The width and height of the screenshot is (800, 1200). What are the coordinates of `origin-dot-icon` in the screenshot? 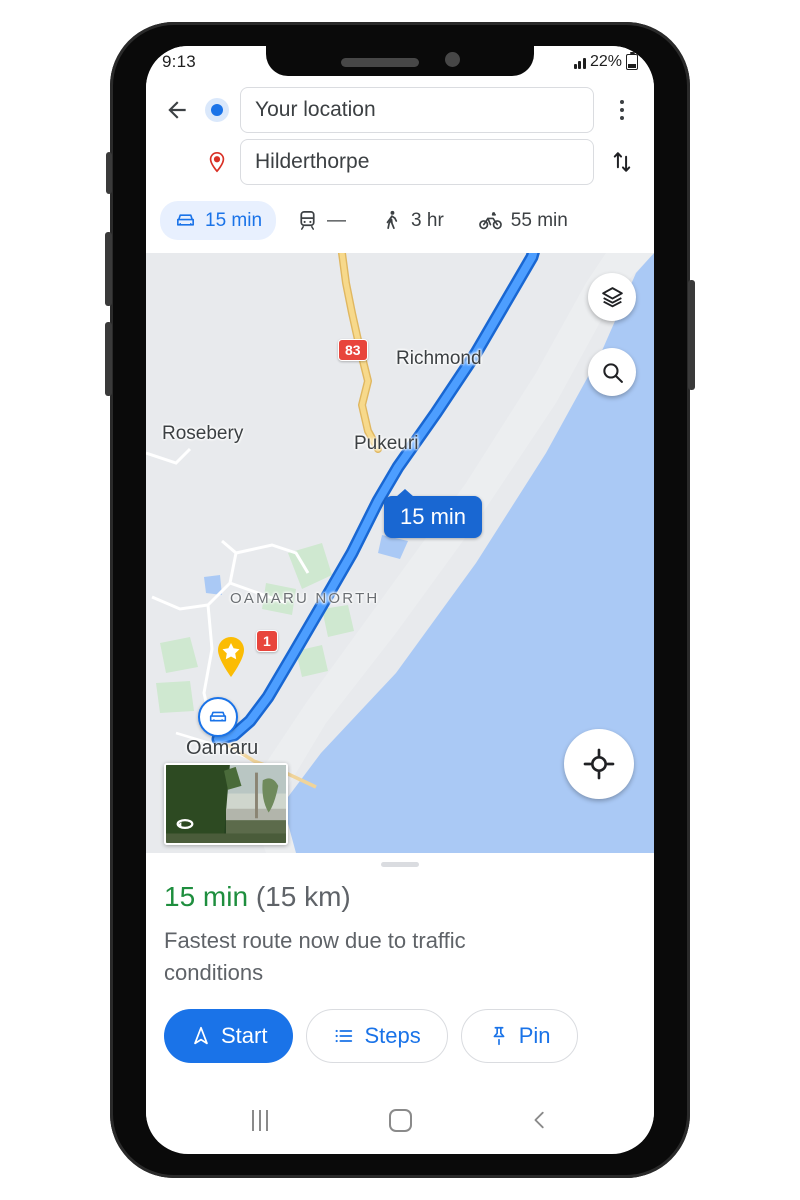 It's located at (217, 110).